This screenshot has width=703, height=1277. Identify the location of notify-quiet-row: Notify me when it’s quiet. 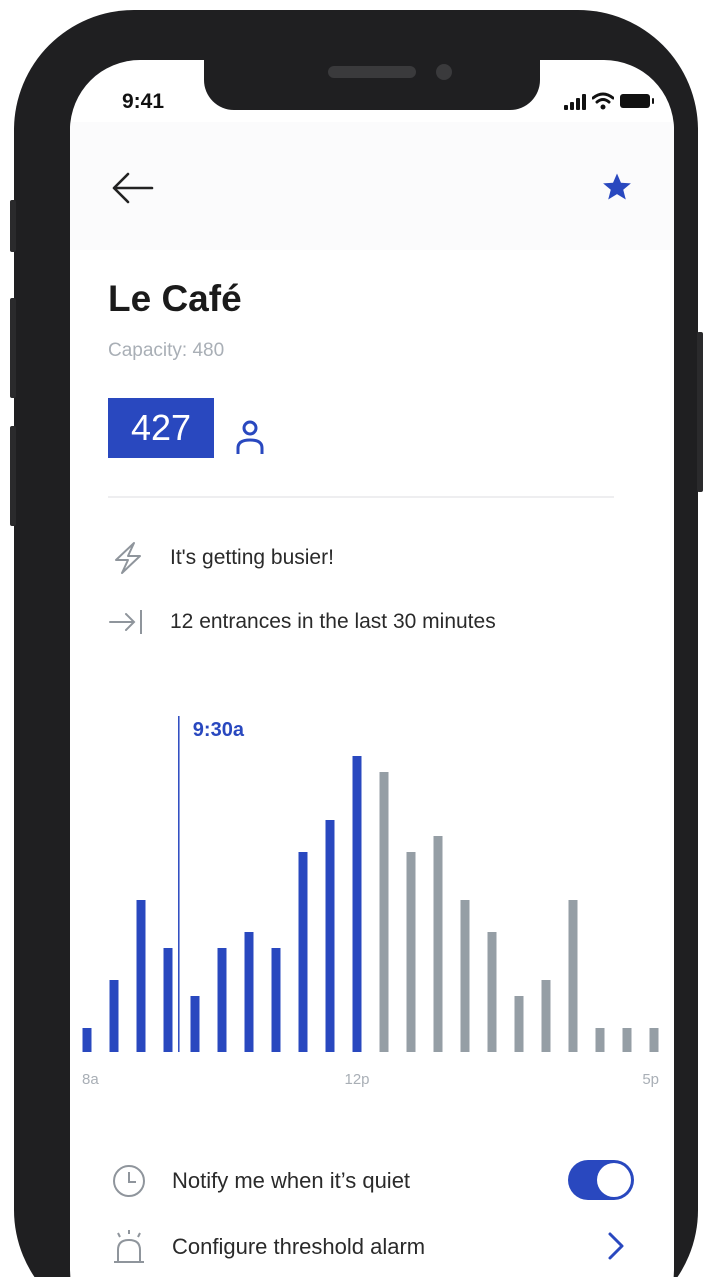
(260, 1181).